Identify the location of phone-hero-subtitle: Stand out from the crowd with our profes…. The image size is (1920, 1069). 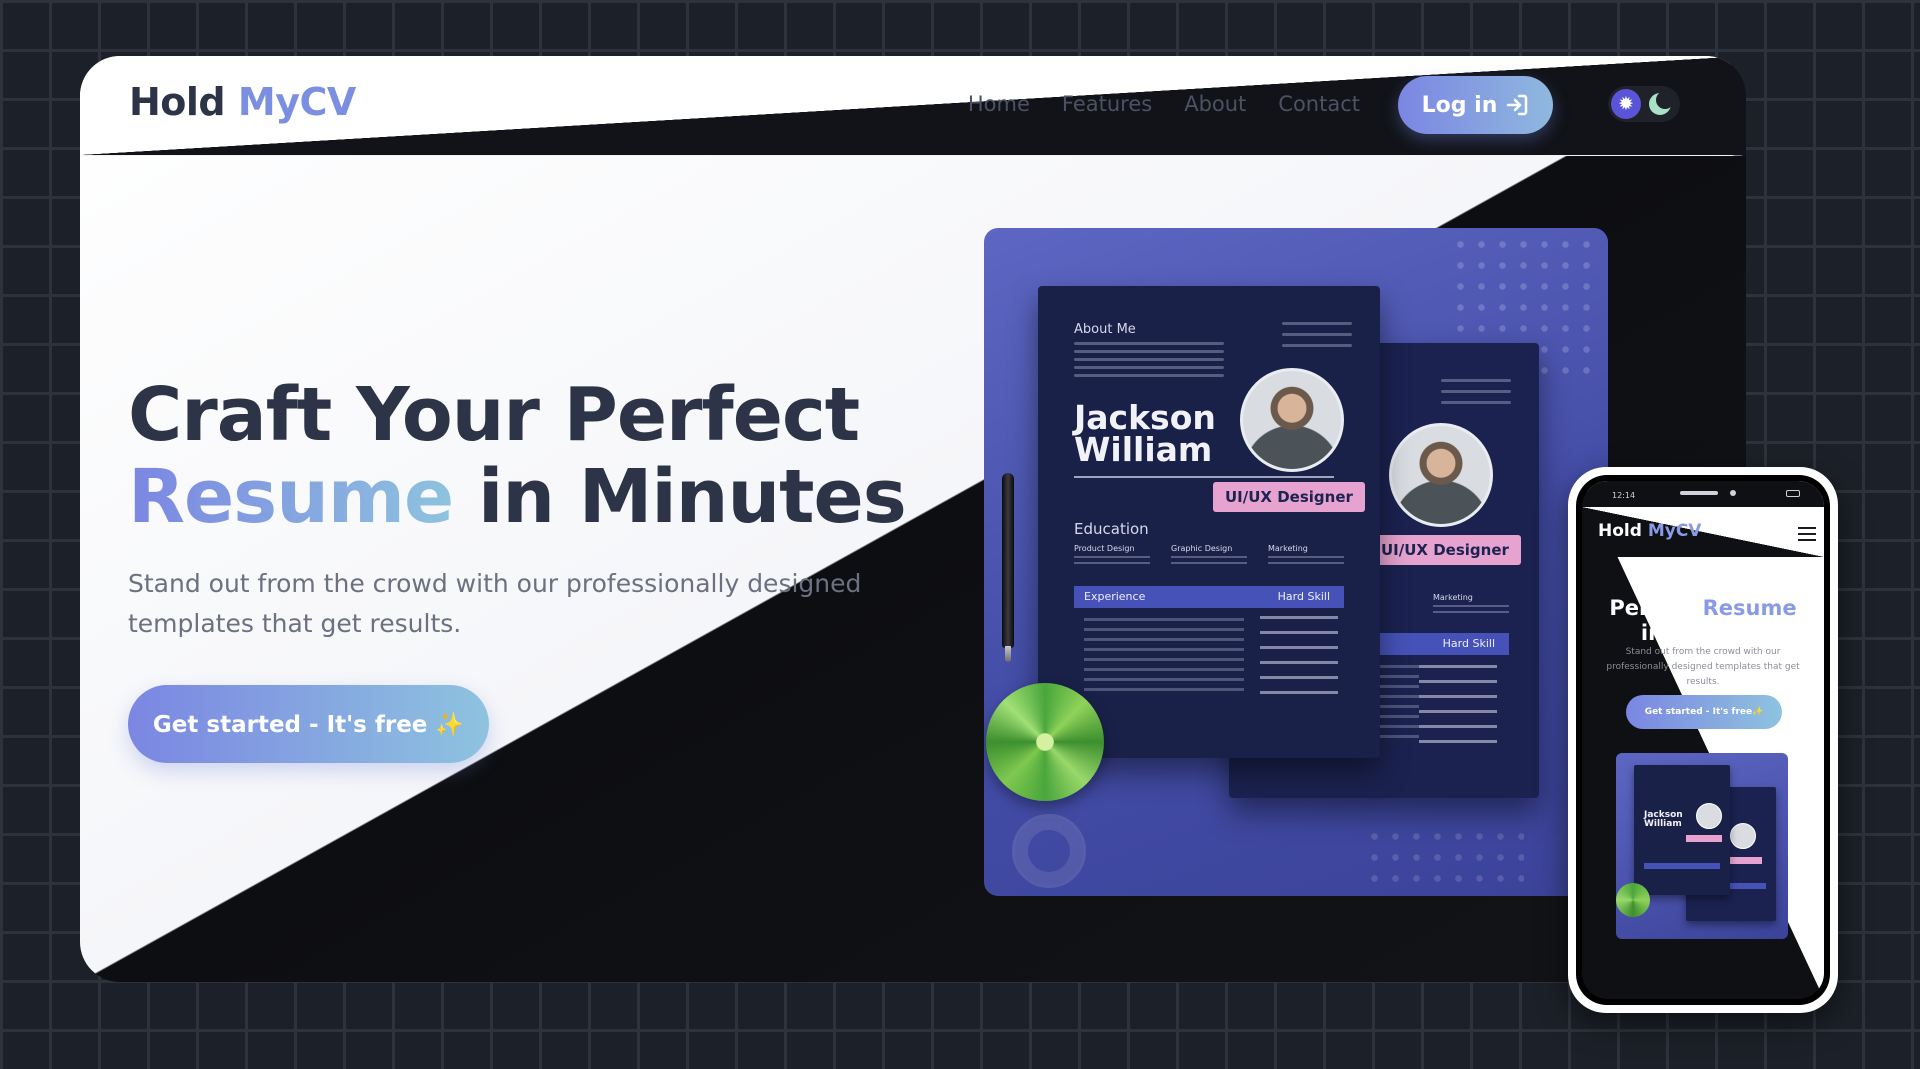
(1703, 667).